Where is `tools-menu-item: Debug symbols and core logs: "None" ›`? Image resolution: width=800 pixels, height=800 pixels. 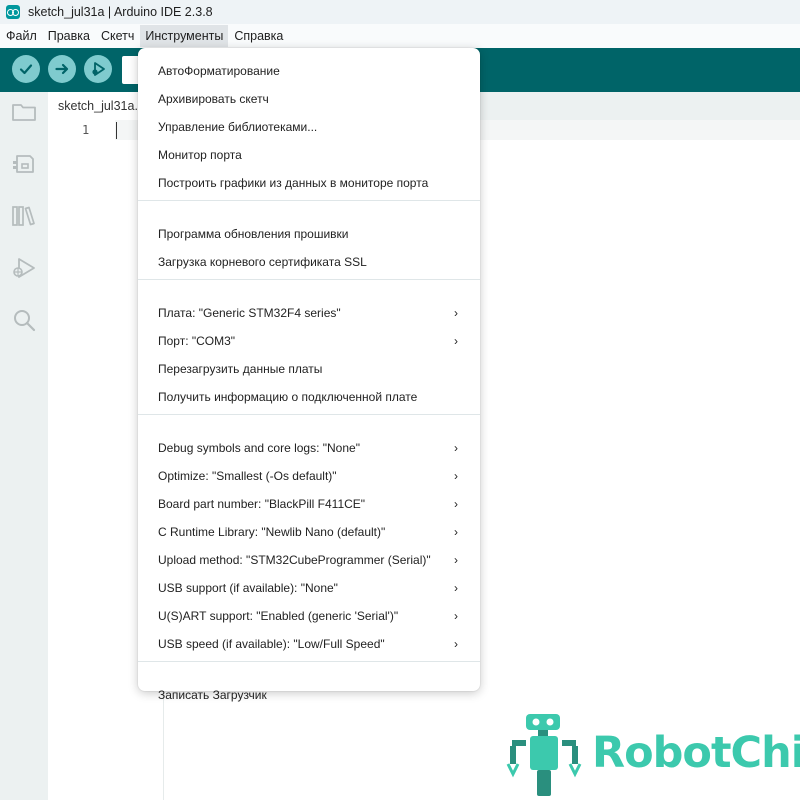 tools-menu-item: Debug symbols and core logs: "None" › is located at coordinates (309, 448).